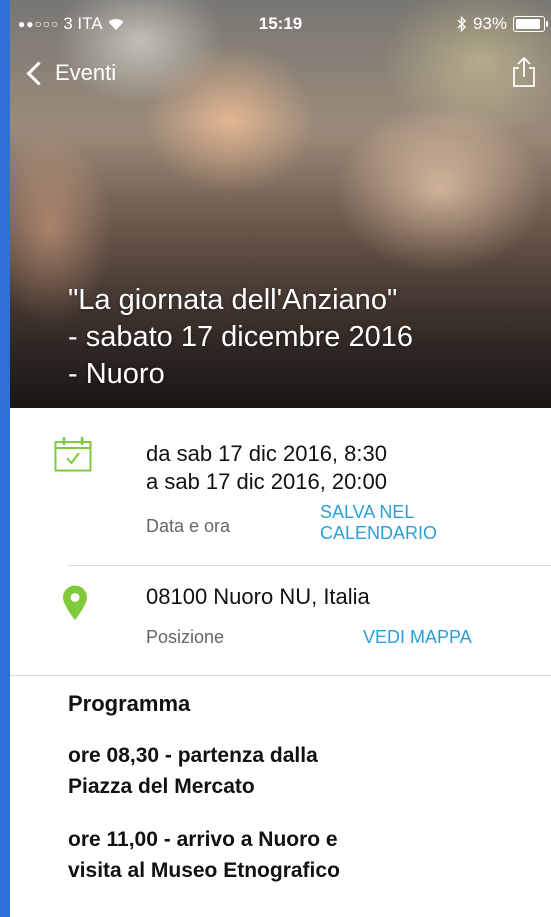 The width and height of the screenshot is (551, 917). I want to click on status-bar: ●●○○○ 3 ITA 15:19 93%, so click(280, 20).